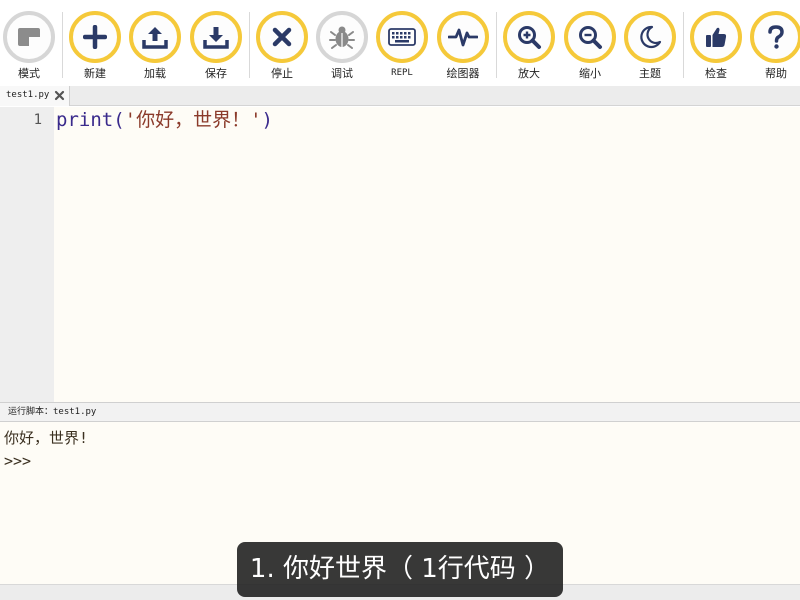  Describe the element at coordinates (590, 37) in the screenshot. I see `zoom-out-icon` at that location.